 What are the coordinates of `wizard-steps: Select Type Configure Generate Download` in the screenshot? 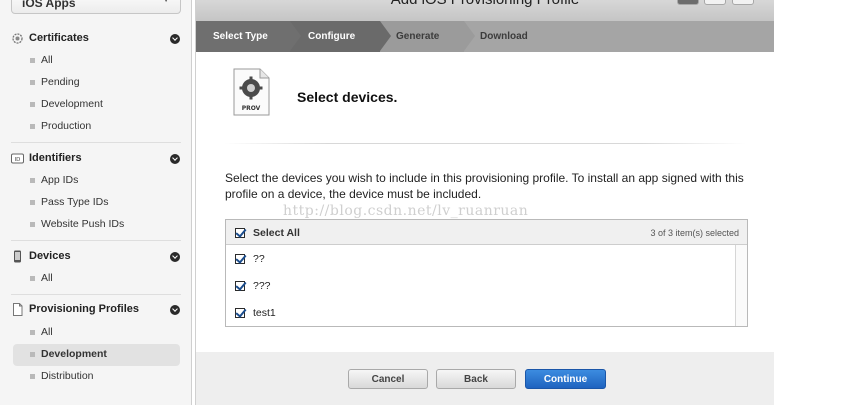 It's located at (485, 36).